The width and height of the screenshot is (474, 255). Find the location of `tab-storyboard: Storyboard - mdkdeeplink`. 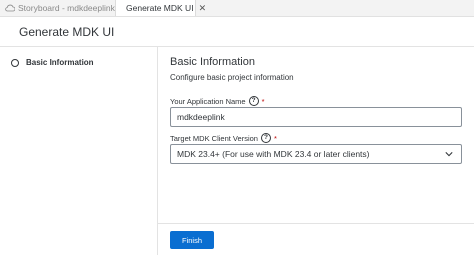

tab-storyboard: Storyboard - mdkdeeplink is located at coordinates (58, 8).